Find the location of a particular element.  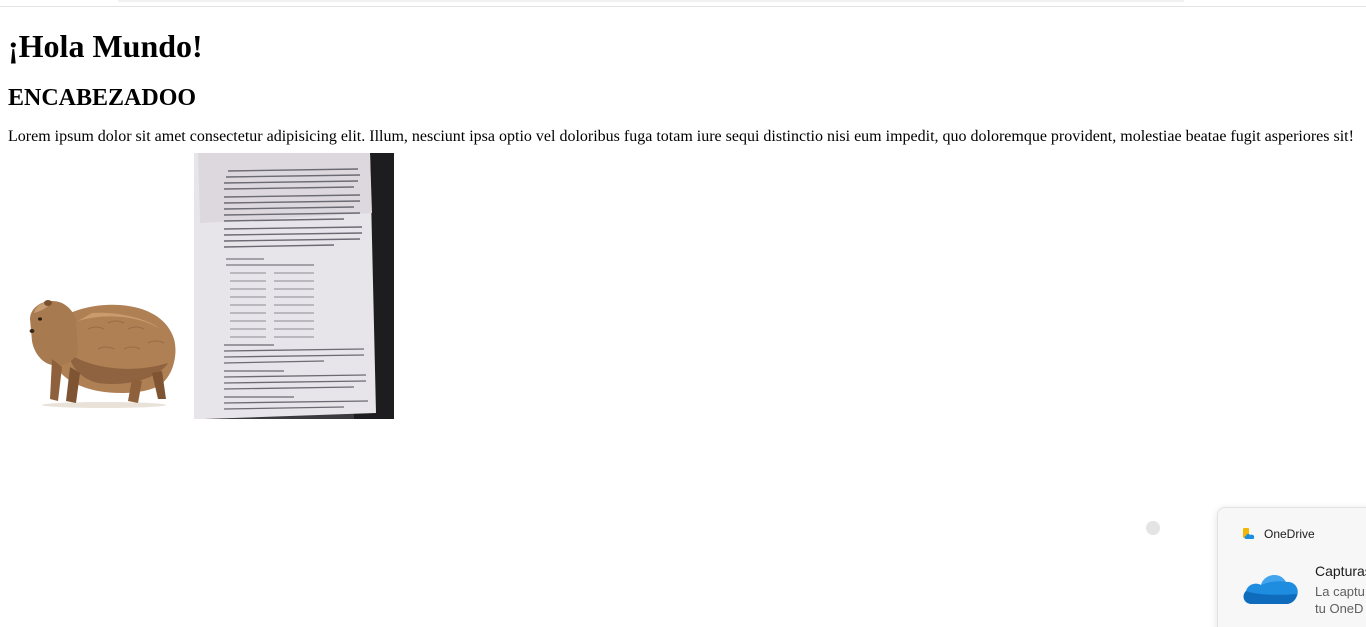

page-title: ¡Hola Mundo! is located at coordinates (105, 46).